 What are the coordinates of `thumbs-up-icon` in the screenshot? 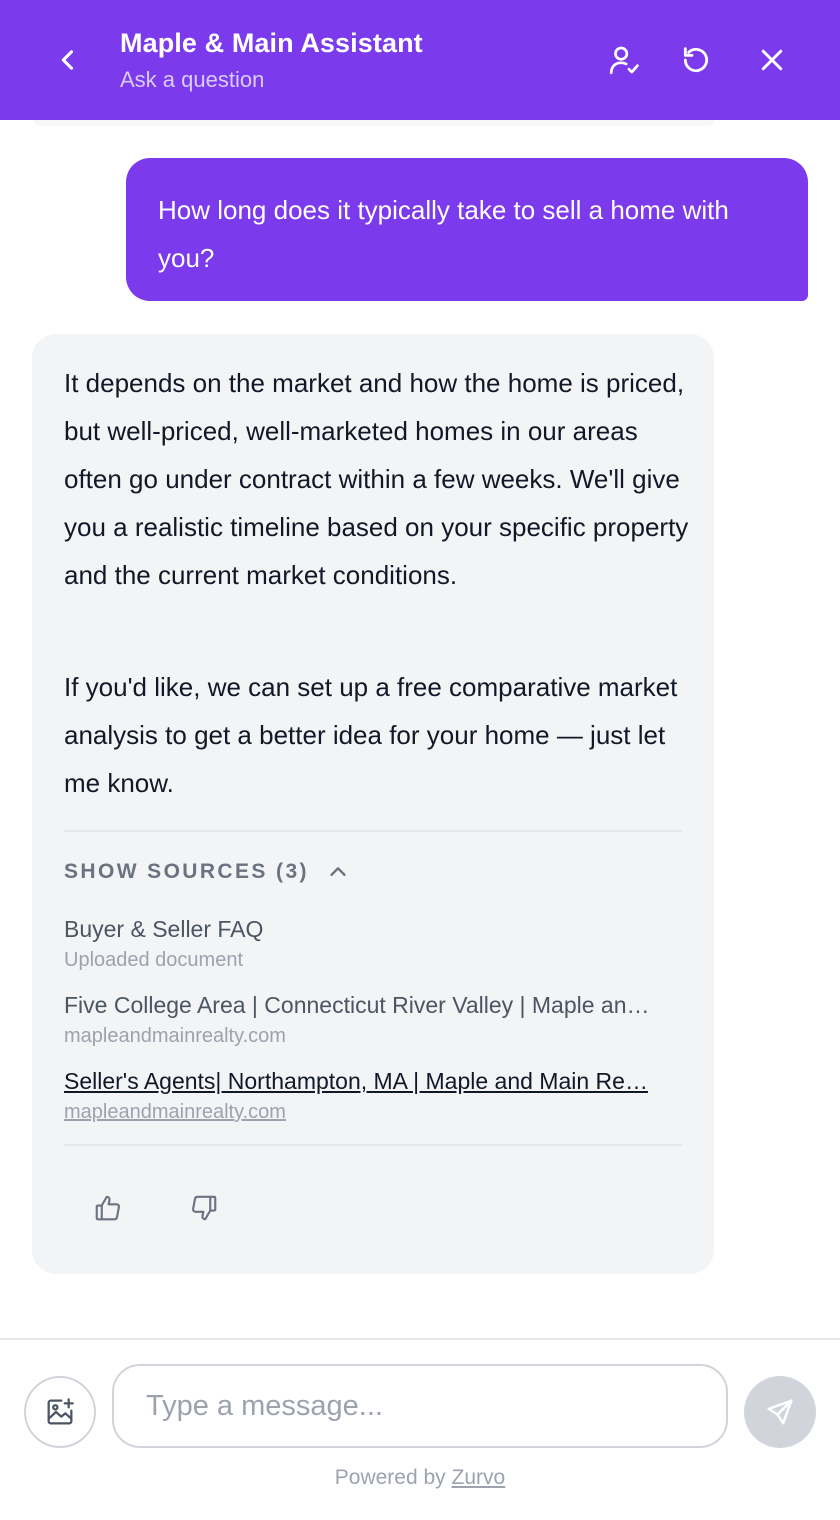 It's located at (107, 1208).